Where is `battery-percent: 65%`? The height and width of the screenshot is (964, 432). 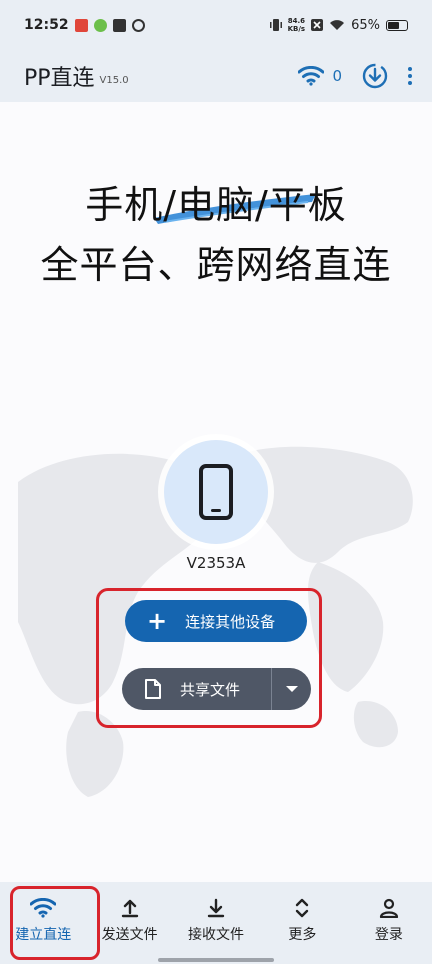
battery-percent: 65% is located at coordinates (365, 25).